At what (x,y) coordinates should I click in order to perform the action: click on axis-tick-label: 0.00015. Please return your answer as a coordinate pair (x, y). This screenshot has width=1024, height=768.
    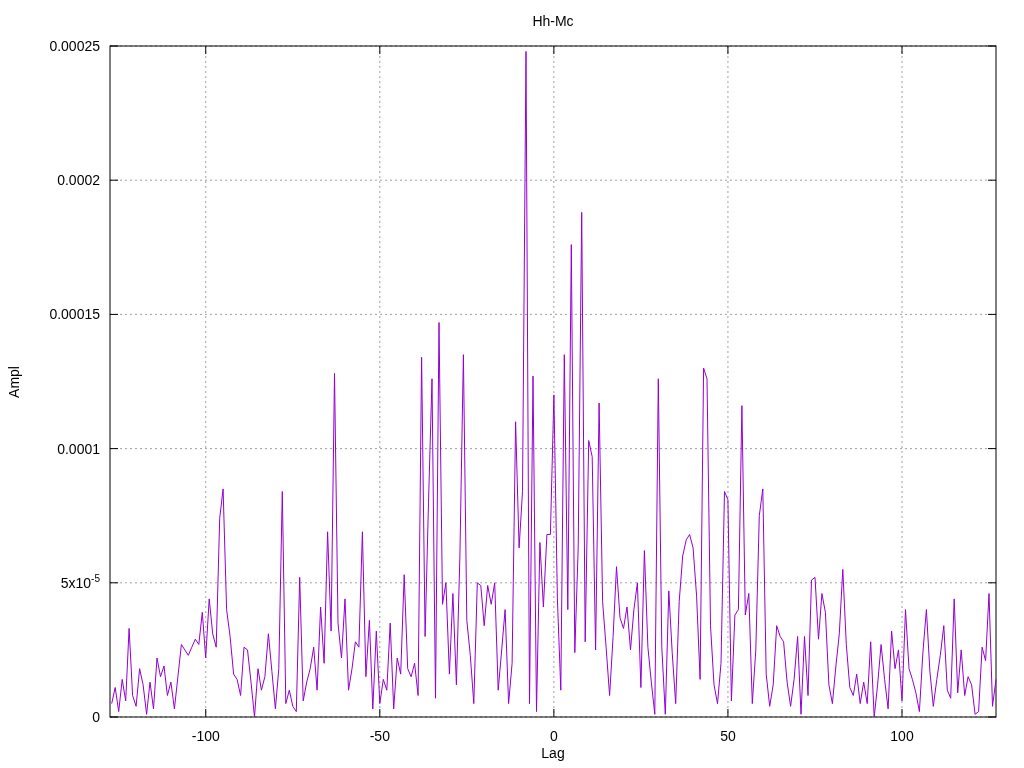
    Looking at the image, I should click on (74, 314).